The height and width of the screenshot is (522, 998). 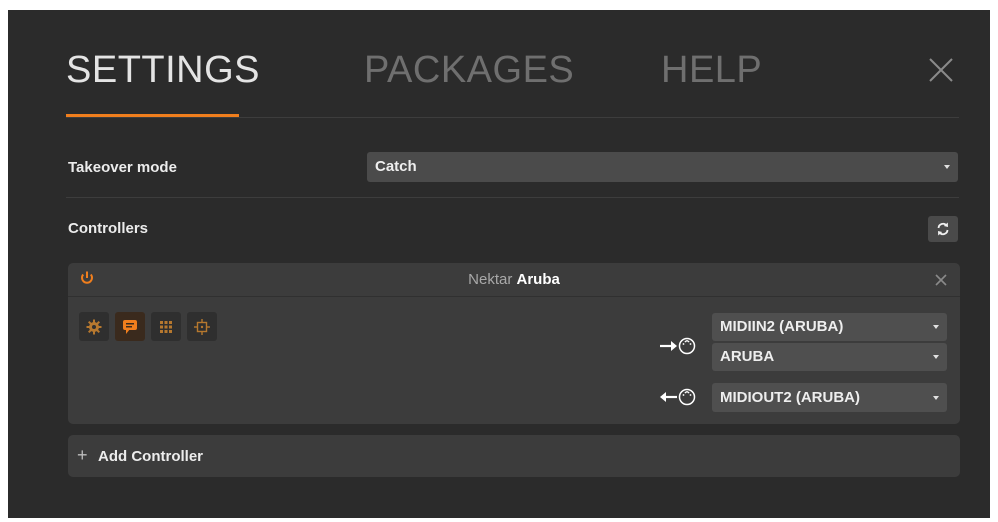 What do you see at coordinates (829, 357) in the screenshot?
I see `midi-in-port-select-2: ARUBA` at bounding box center [829, 357].